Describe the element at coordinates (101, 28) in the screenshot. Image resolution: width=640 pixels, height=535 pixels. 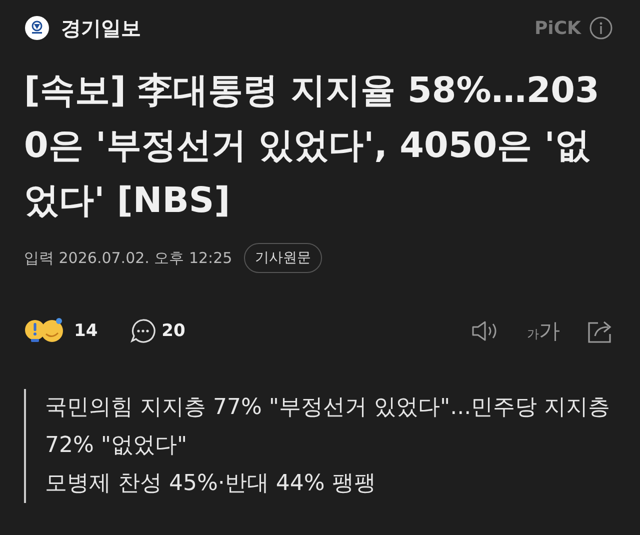
I see `publisher-name: 경기일보` at that location.